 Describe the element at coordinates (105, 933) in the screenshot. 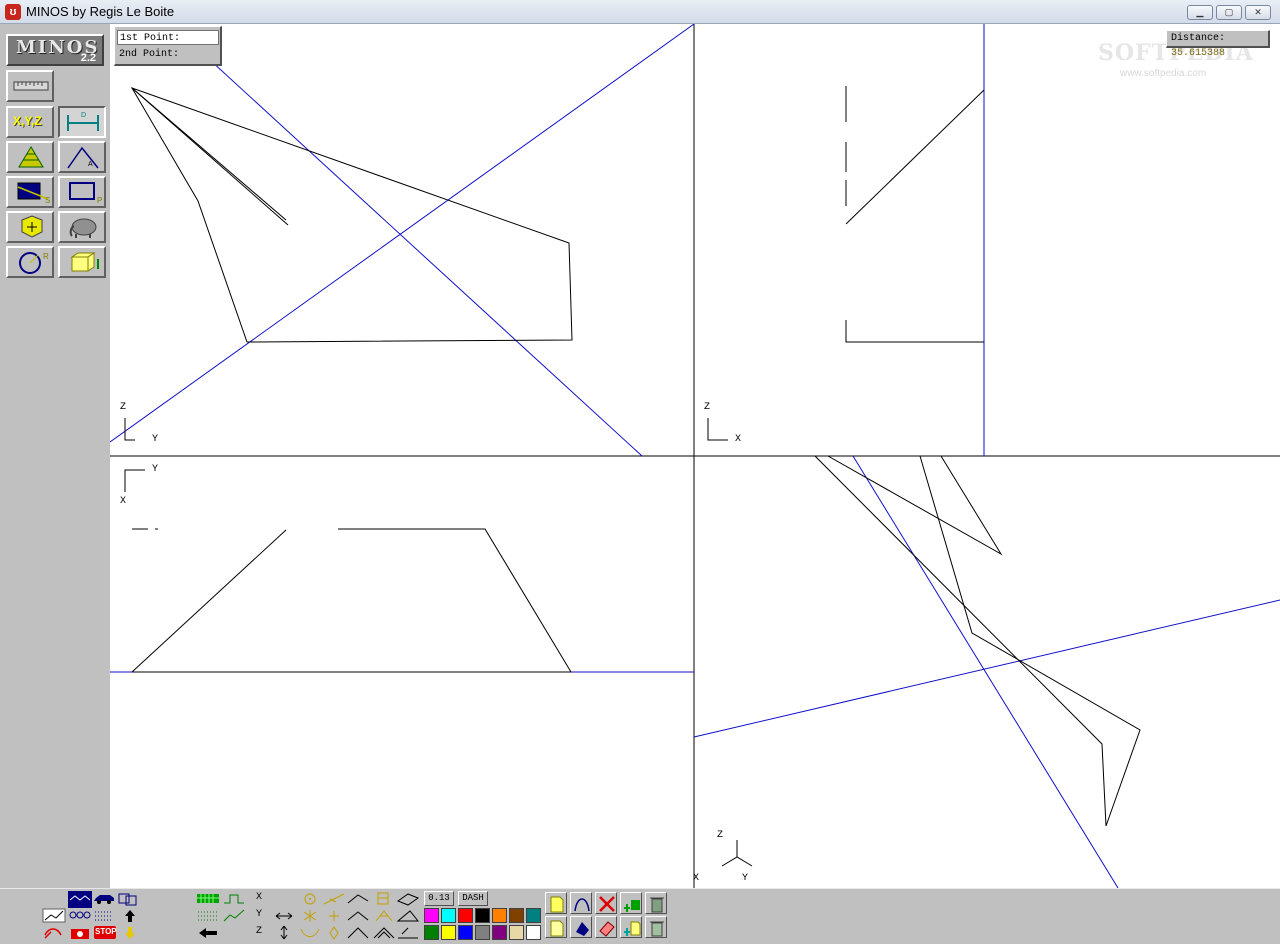

I see `stop-button: STOP` at that location.